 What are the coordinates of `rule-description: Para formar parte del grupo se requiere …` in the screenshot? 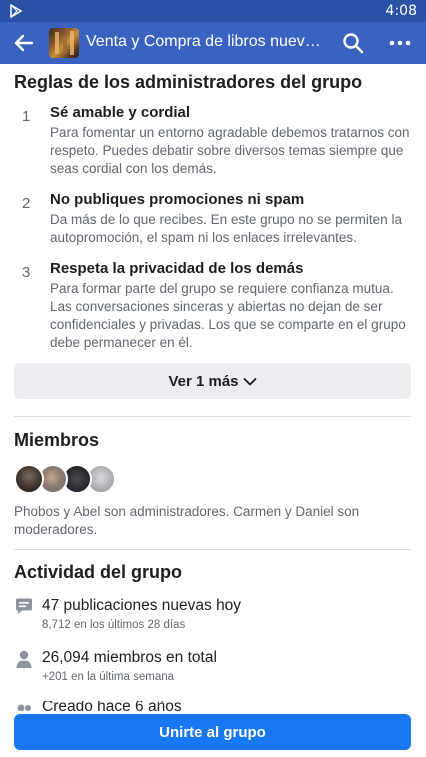 It's located at (228, 315).